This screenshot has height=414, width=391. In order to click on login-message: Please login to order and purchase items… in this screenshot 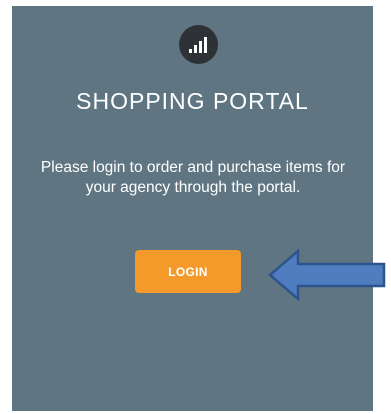, I will do `click(193, 177)`.